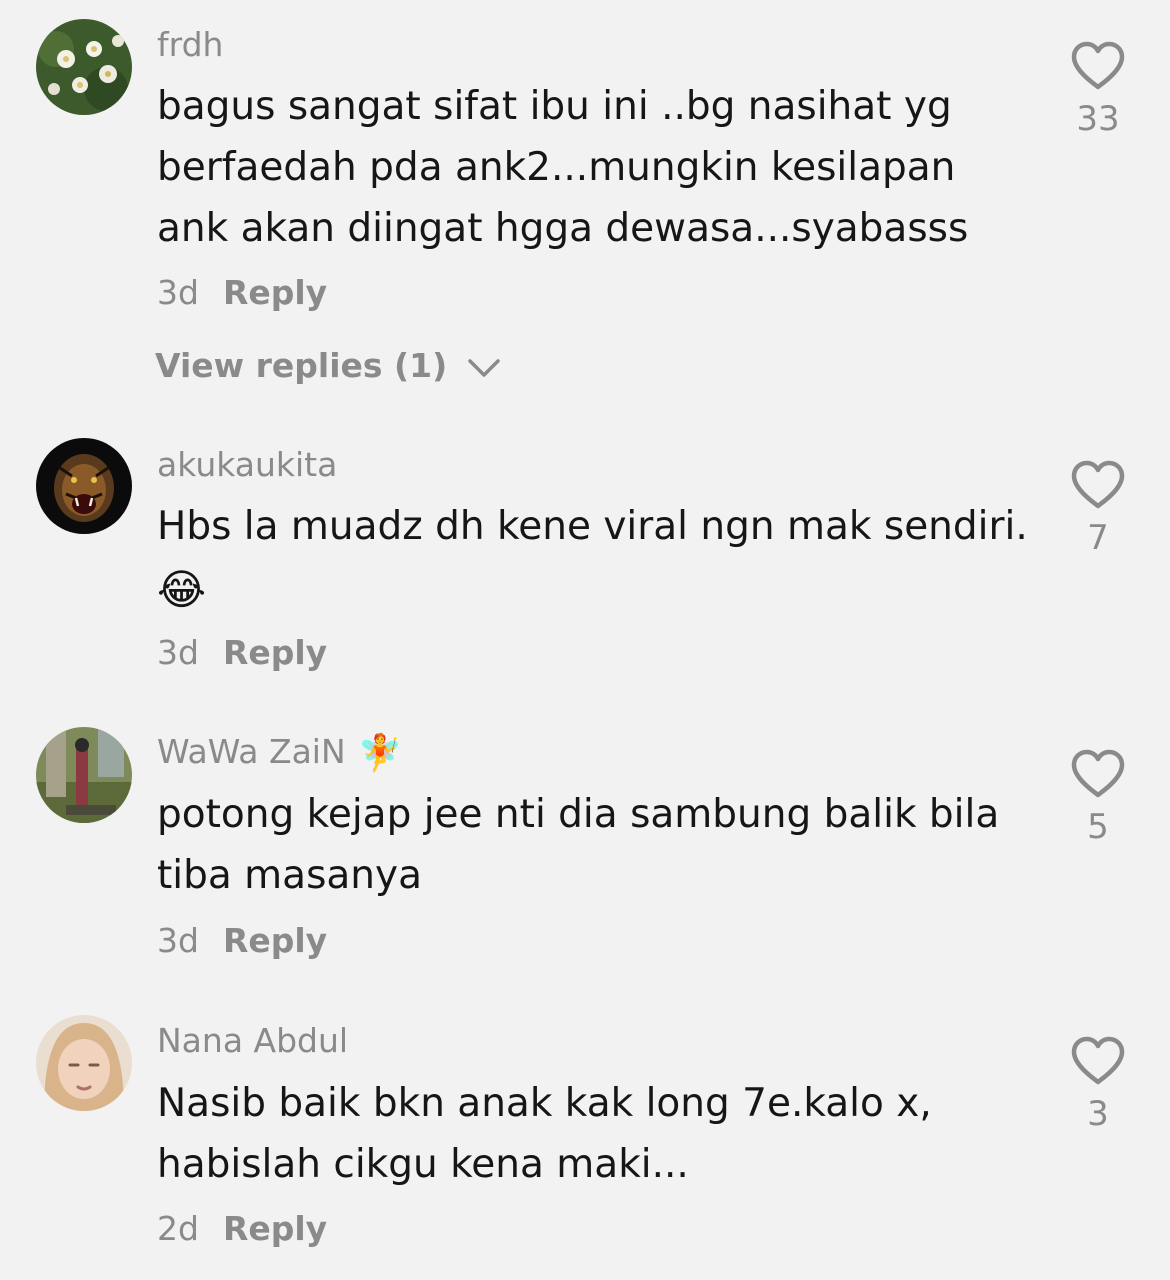  I want to click on like-button: 33, so click(1098, 90).